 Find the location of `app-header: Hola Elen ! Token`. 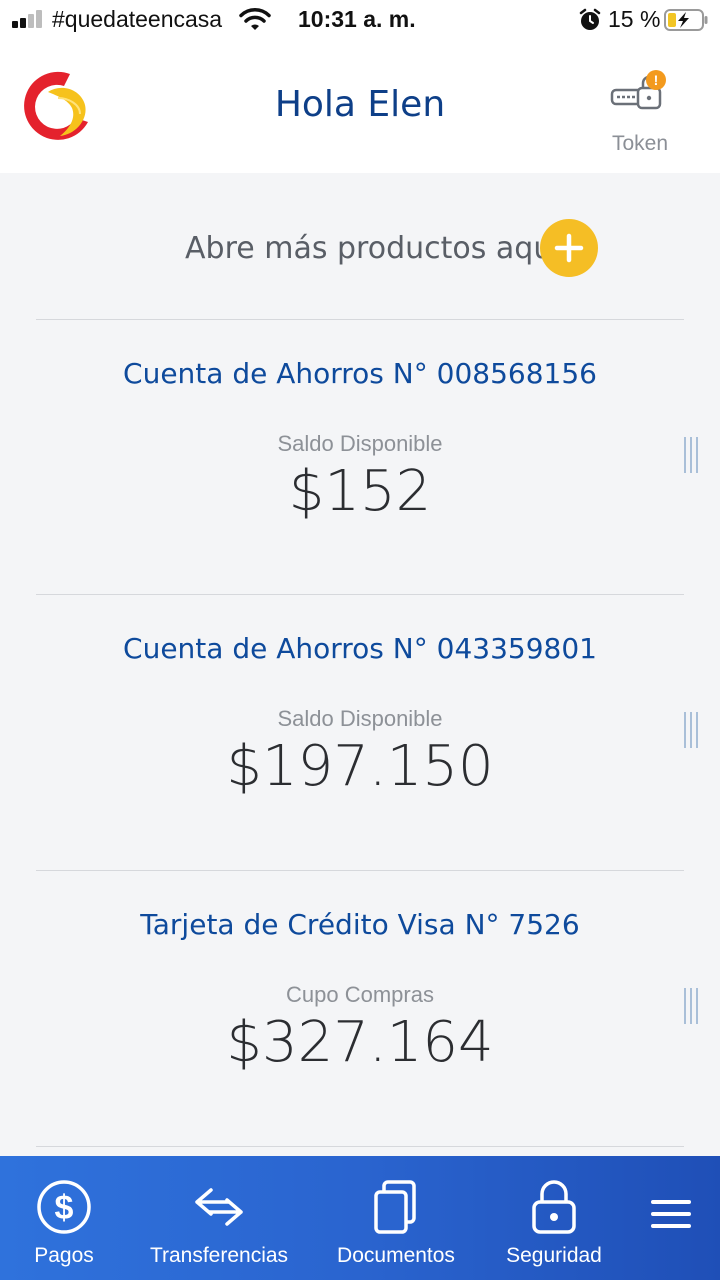

app-header: Hola Elen ! Token is located at coordinates (360, 106).